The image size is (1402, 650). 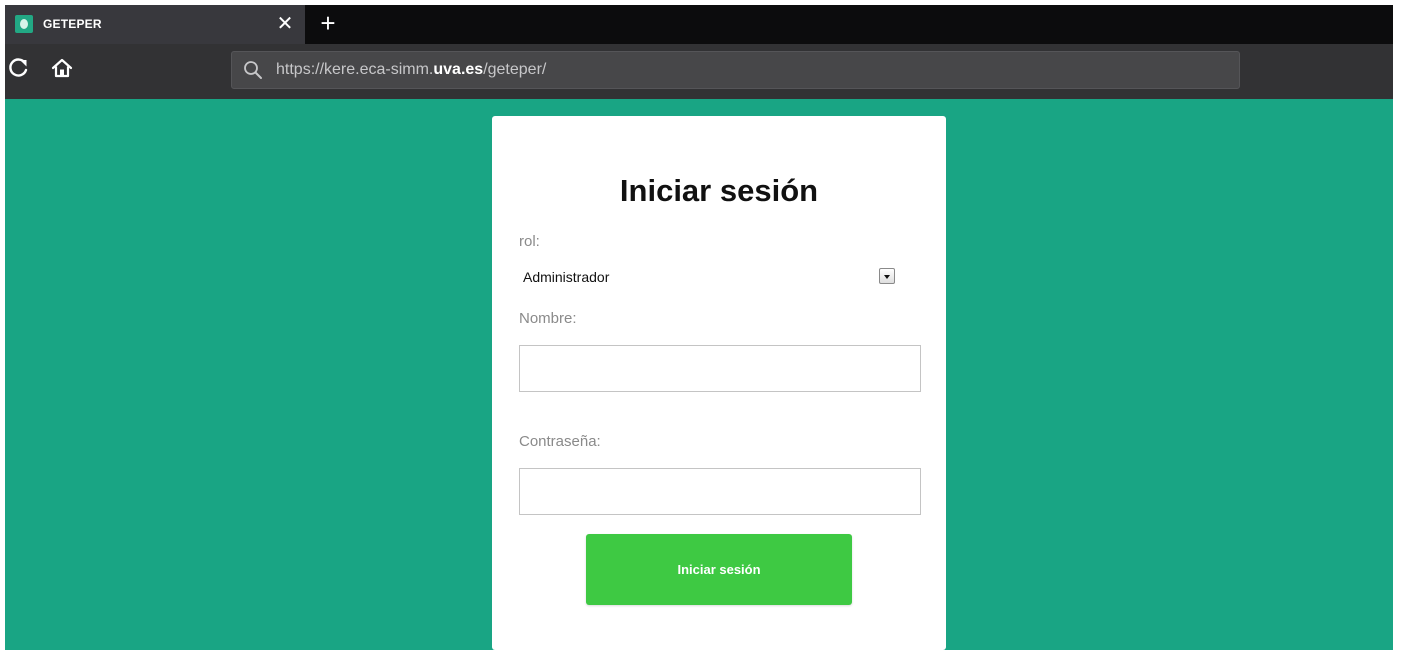 What do you see at coordinates (72, 24) in the screenshot?
I see `tab-title: GETEPER` at bounding box center [72, 24].